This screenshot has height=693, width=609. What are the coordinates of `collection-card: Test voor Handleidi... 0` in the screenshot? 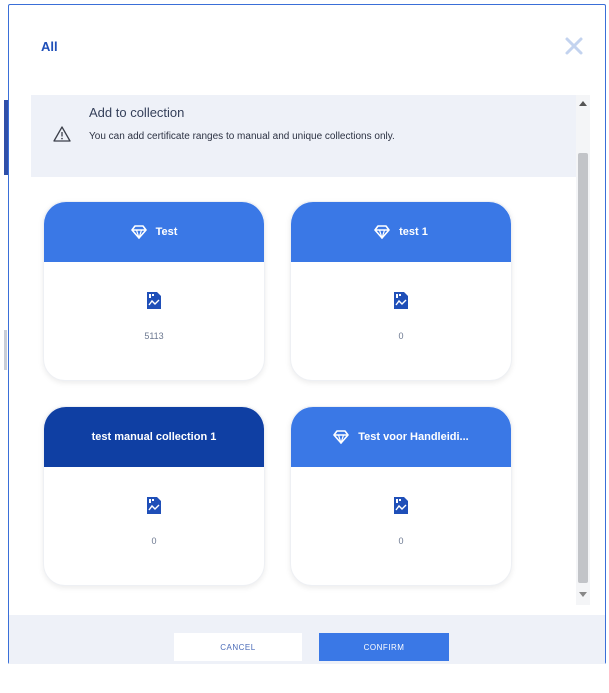 It's located at (401, 496).